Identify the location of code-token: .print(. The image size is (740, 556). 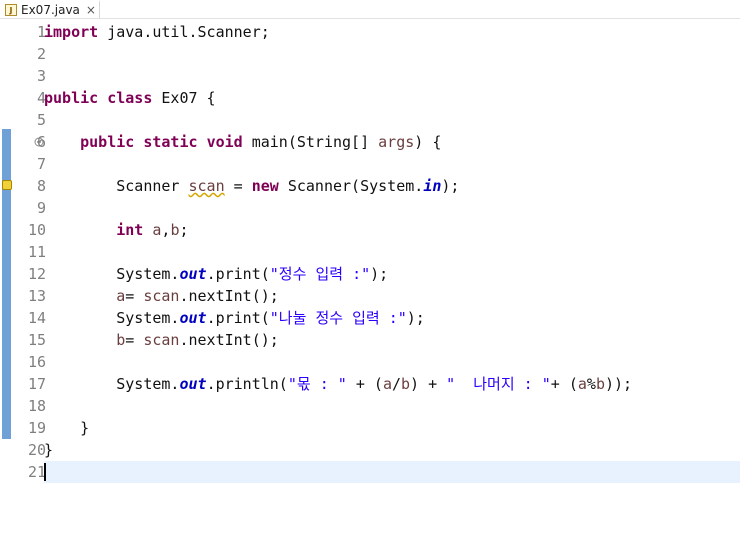
(238, 274).